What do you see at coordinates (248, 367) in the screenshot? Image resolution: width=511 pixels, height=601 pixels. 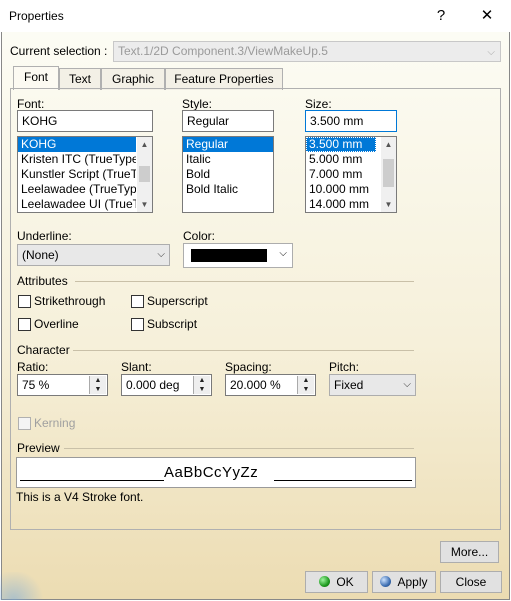 I see `spacing-label: Spacing:` at bounding box center [248, 367].